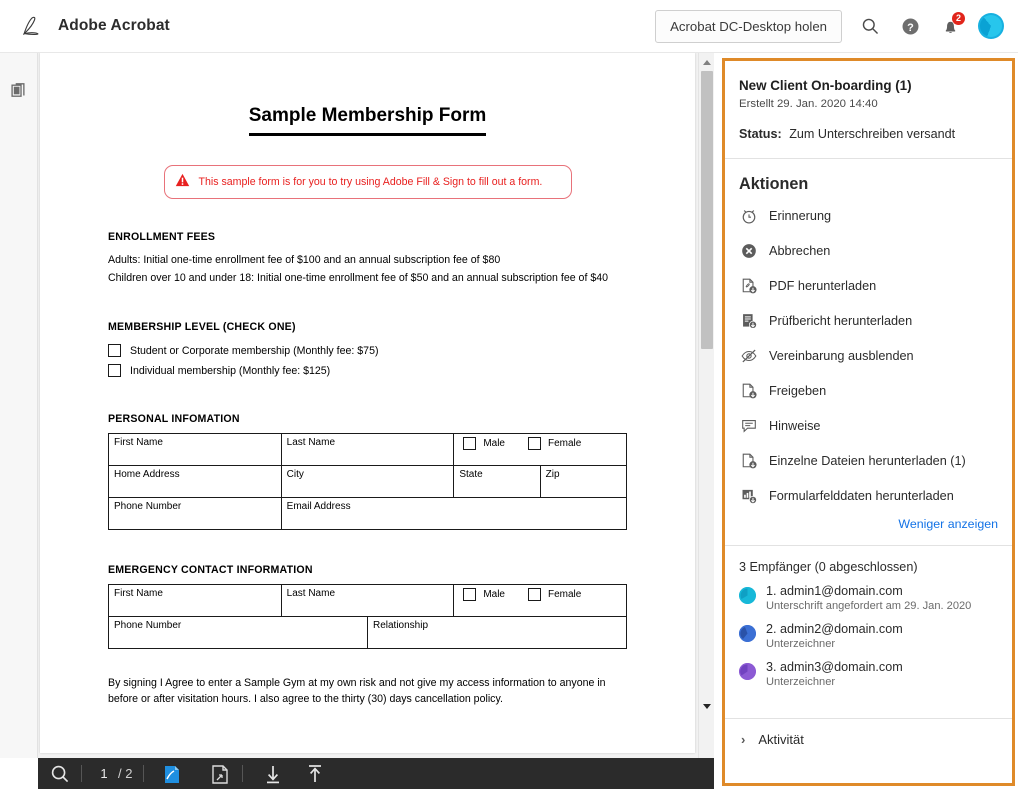 The image size is (1018, 789). Describe the element at coordinates (868, 529) in the screenshot. I see `show-less-row: Weniger anzeigen` at that location.